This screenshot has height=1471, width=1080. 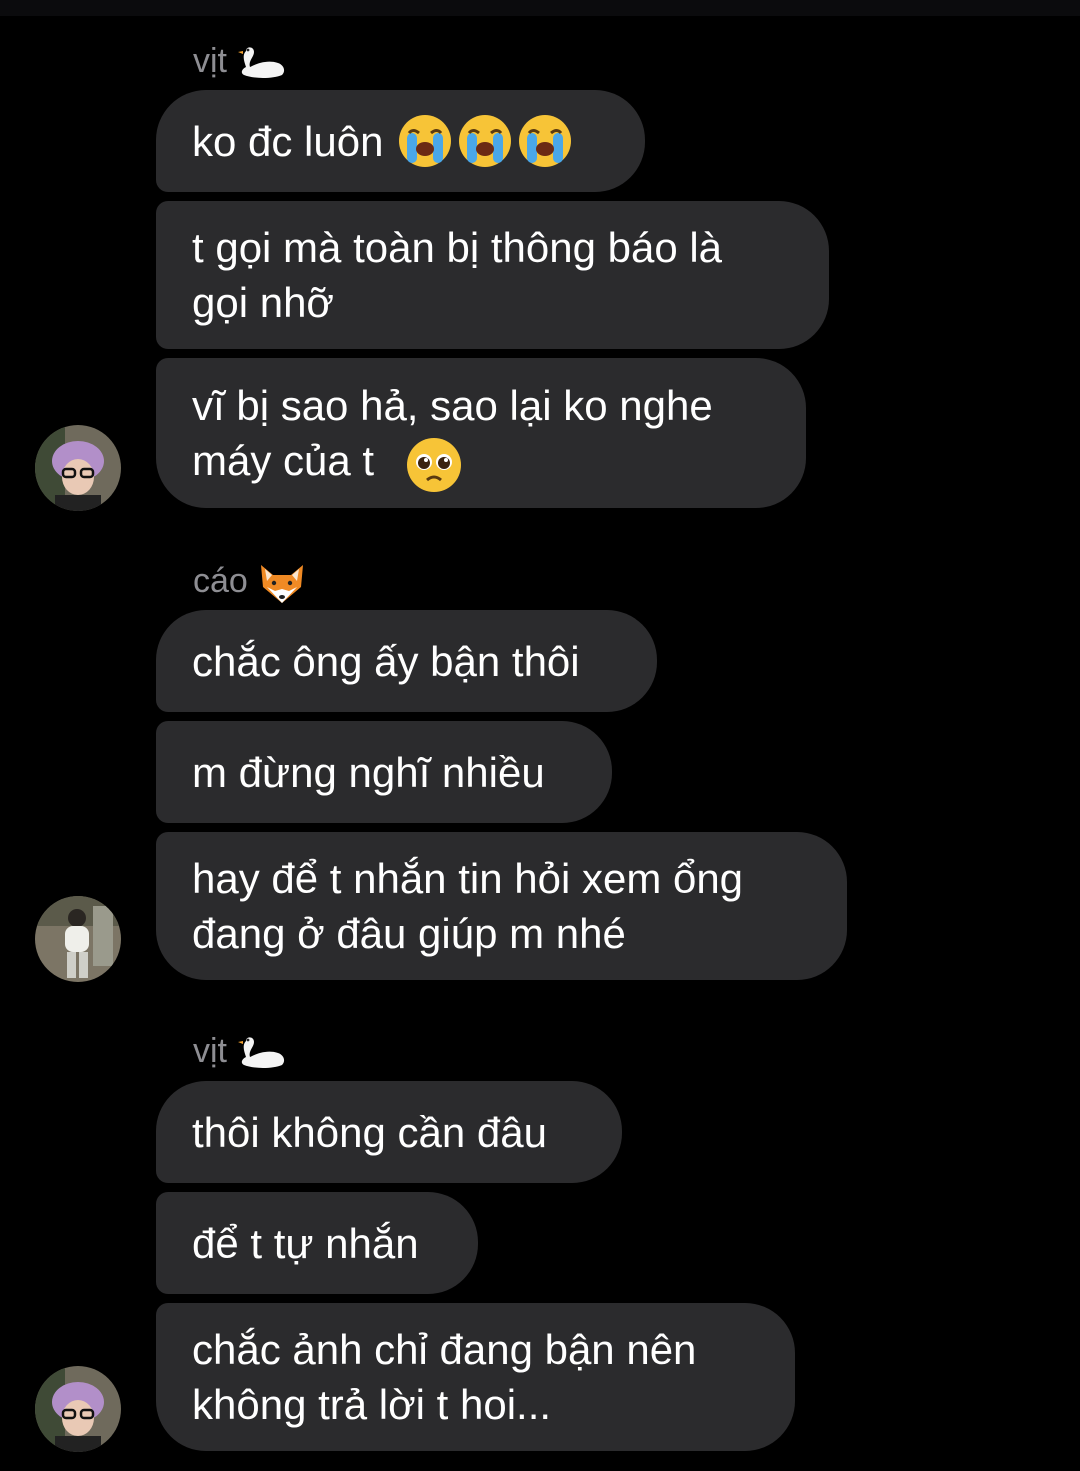 I want to click on sender-name-cao: cáo, so click(x=250, y=583).